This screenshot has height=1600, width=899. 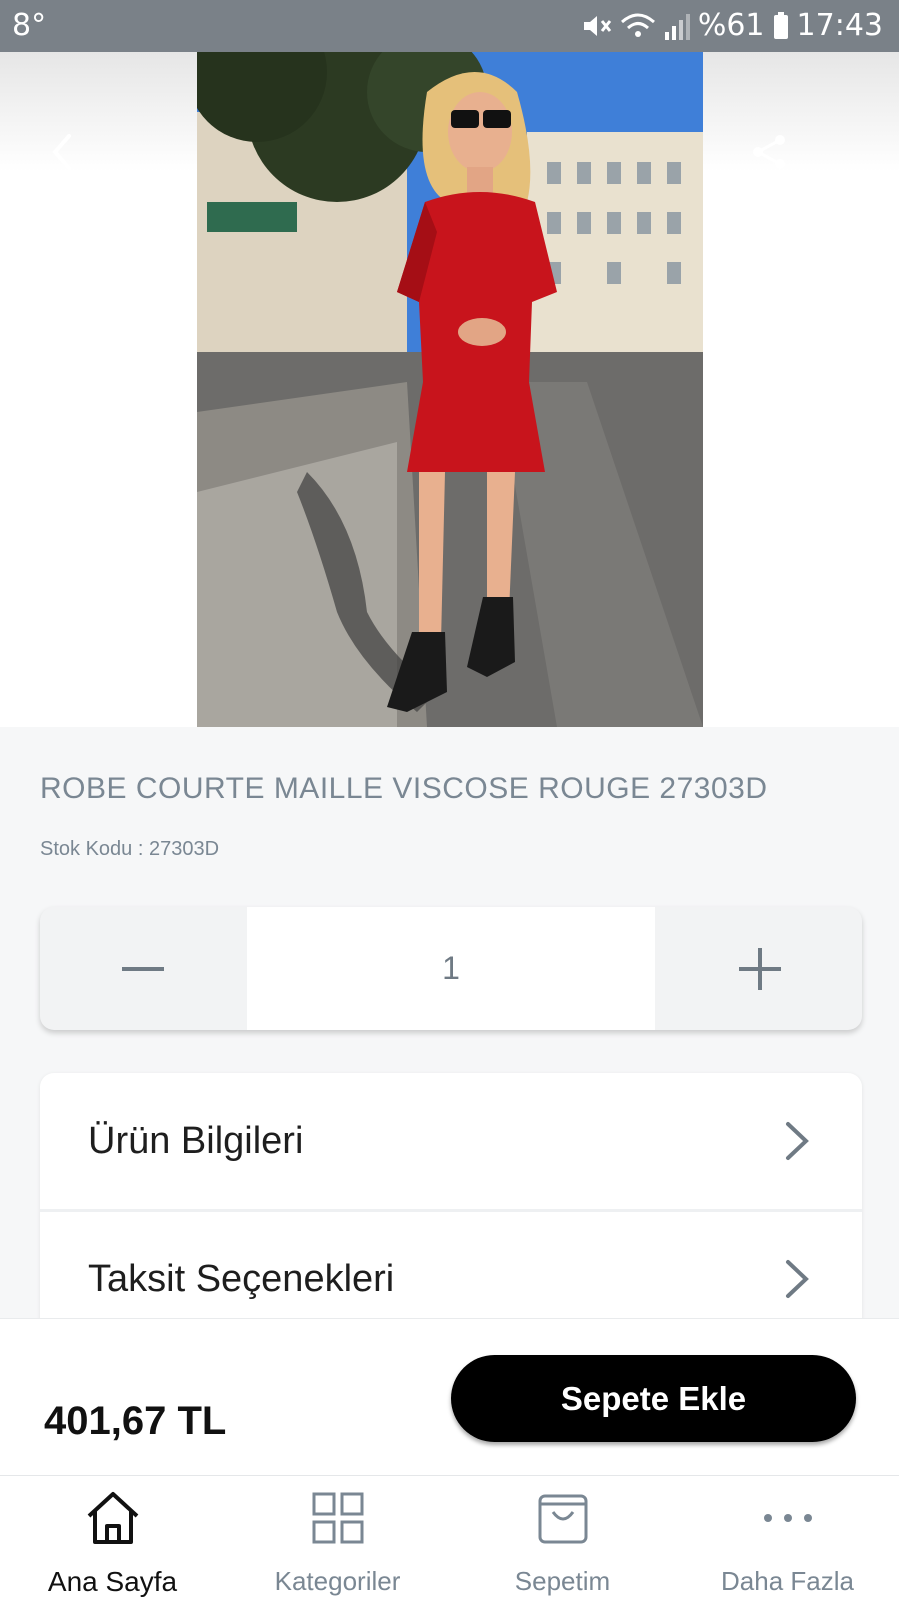 I want to click on grid-icon, so click(x=337, y=1518).